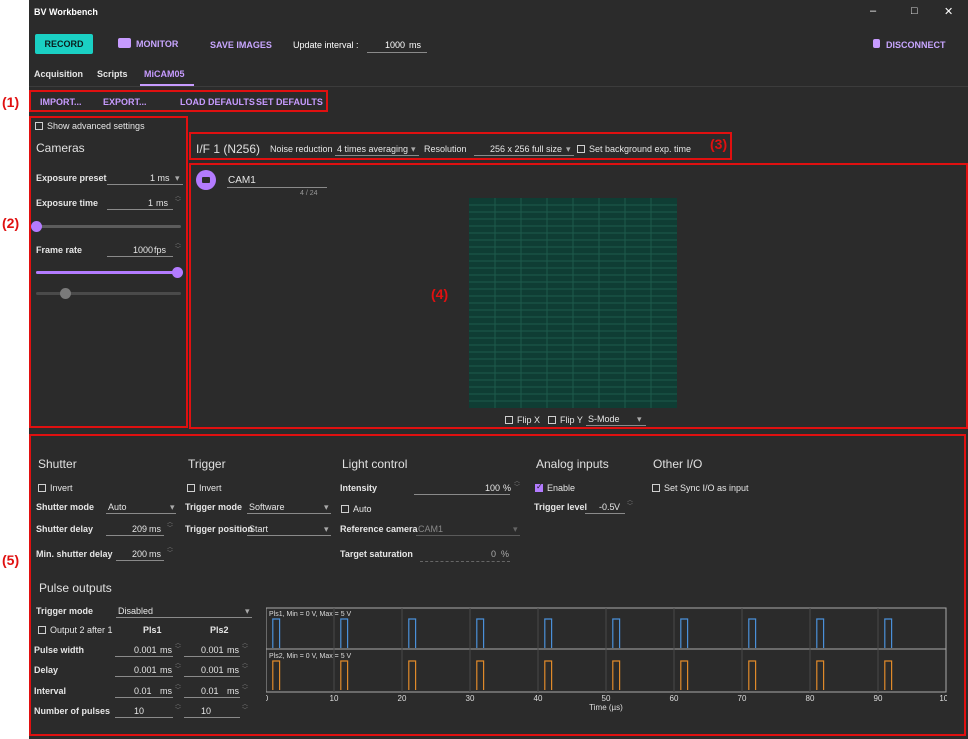 The width and height of the screenshot is (968, 739). Describe the element at coordinates (379, 529) in the screenshot. I see `reference-camera-label: Reference camera` at that location.